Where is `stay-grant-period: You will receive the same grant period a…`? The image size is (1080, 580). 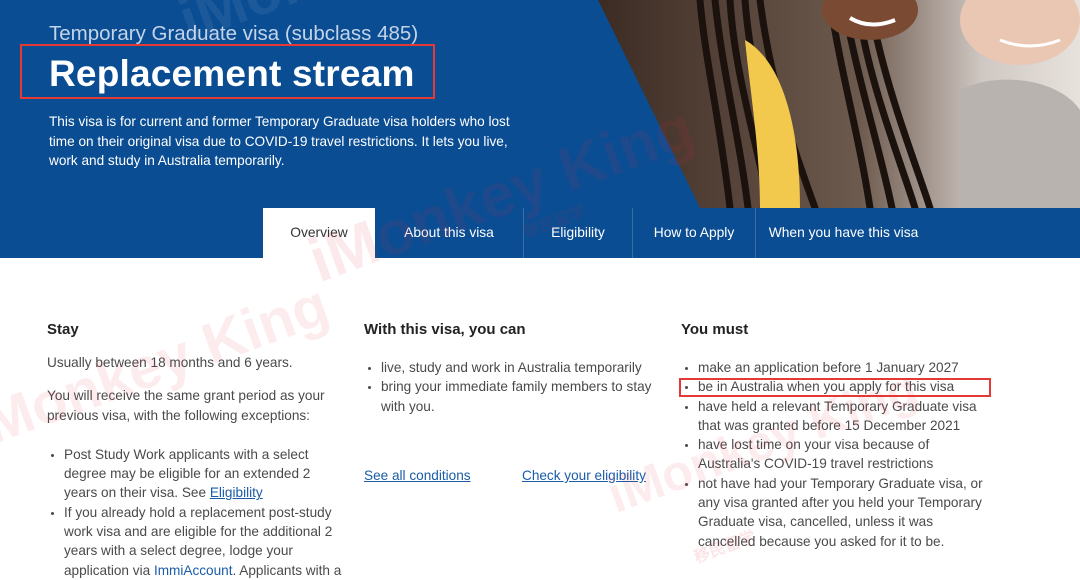 stay-grant-period: You will receive the same grant period a… is located at coordinates (186, 405).